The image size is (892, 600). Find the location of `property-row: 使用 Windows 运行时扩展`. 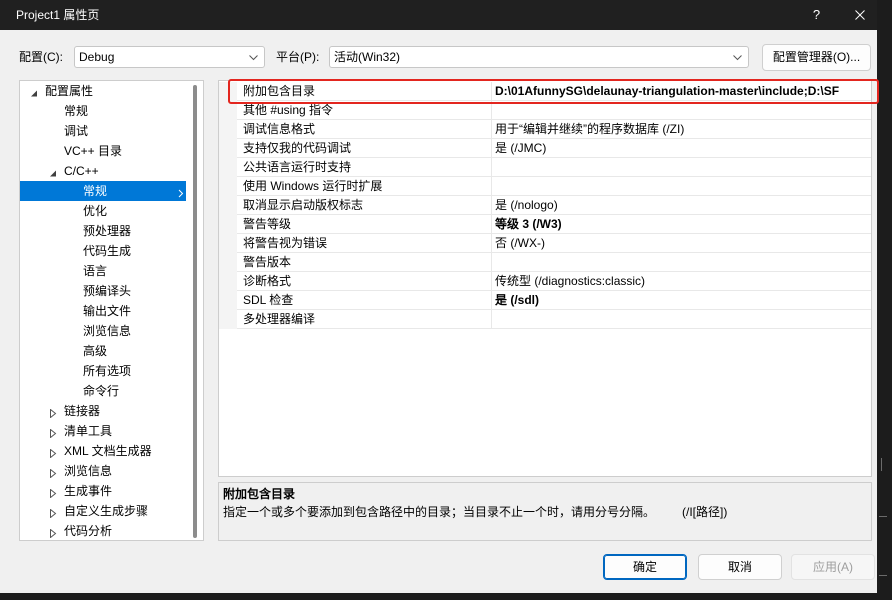

property-row: 使用 Windows 运行时扩展 is located at coordinates (545, 186).